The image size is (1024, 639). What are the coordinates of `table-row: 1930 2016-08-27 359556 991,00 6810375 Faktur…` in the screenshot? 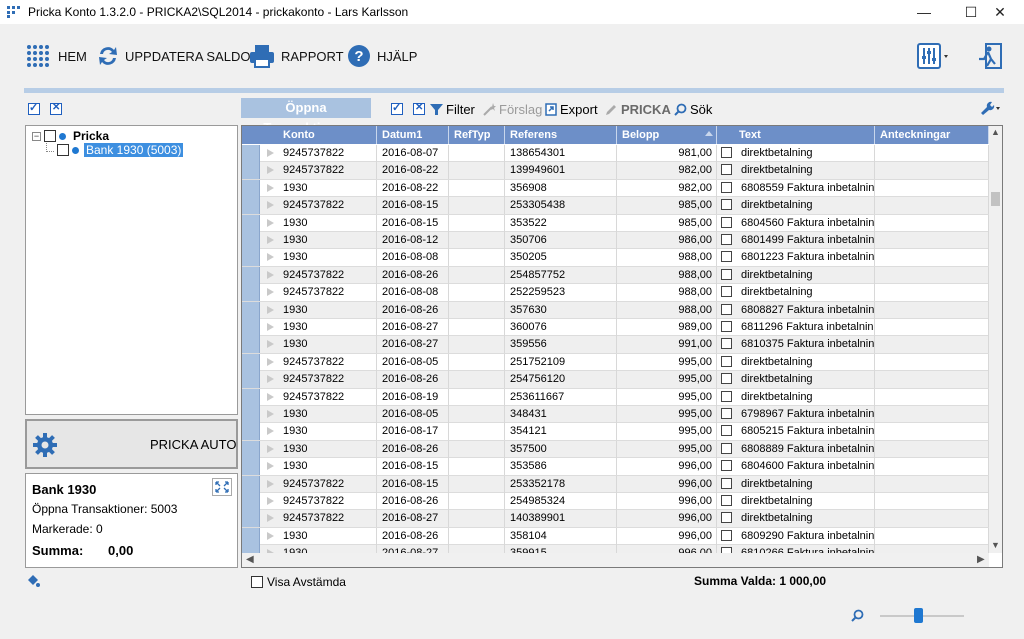 It's located at (615, 345).